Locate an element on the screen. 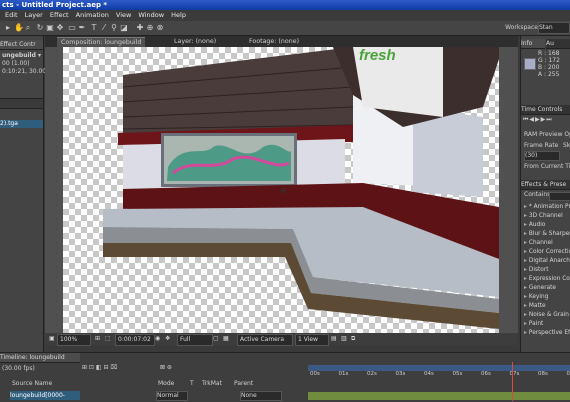 Image resolution: width=570 pixels, height=402 pixels. effects-presets-header: Effects & Prese is located at coordinates (545, 185).